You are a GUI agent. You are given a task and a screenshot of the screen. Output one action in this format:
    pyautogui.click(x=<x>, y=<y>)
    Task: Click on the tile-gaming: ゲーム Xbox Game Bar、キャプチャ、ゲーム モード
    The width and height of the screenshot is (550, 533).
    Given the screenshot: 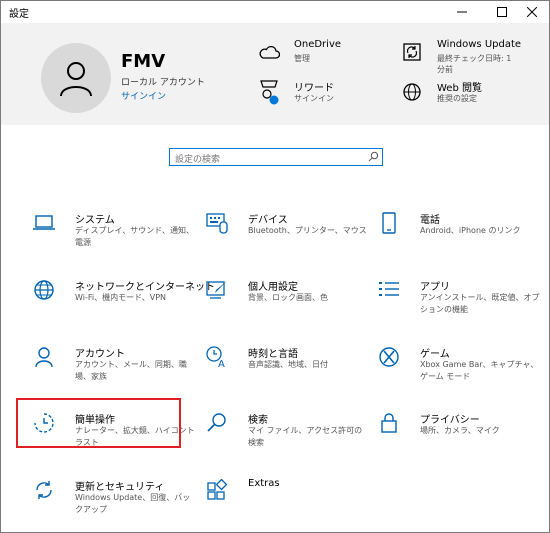 What is the action you would take?
    pyautogui.click(x=461, y=372)
    